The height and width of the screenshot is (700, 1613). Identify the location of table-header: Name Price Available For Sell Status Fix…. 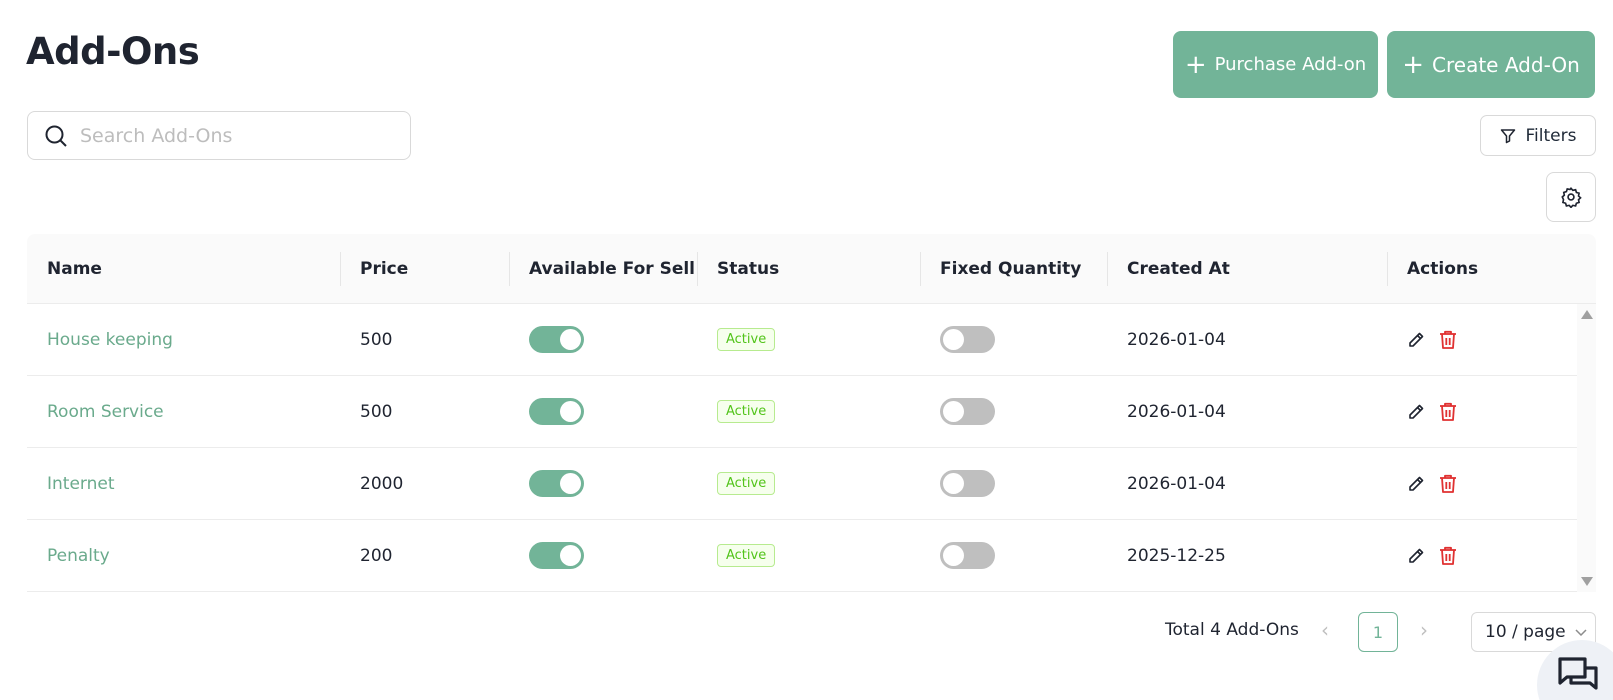
(811, 269).